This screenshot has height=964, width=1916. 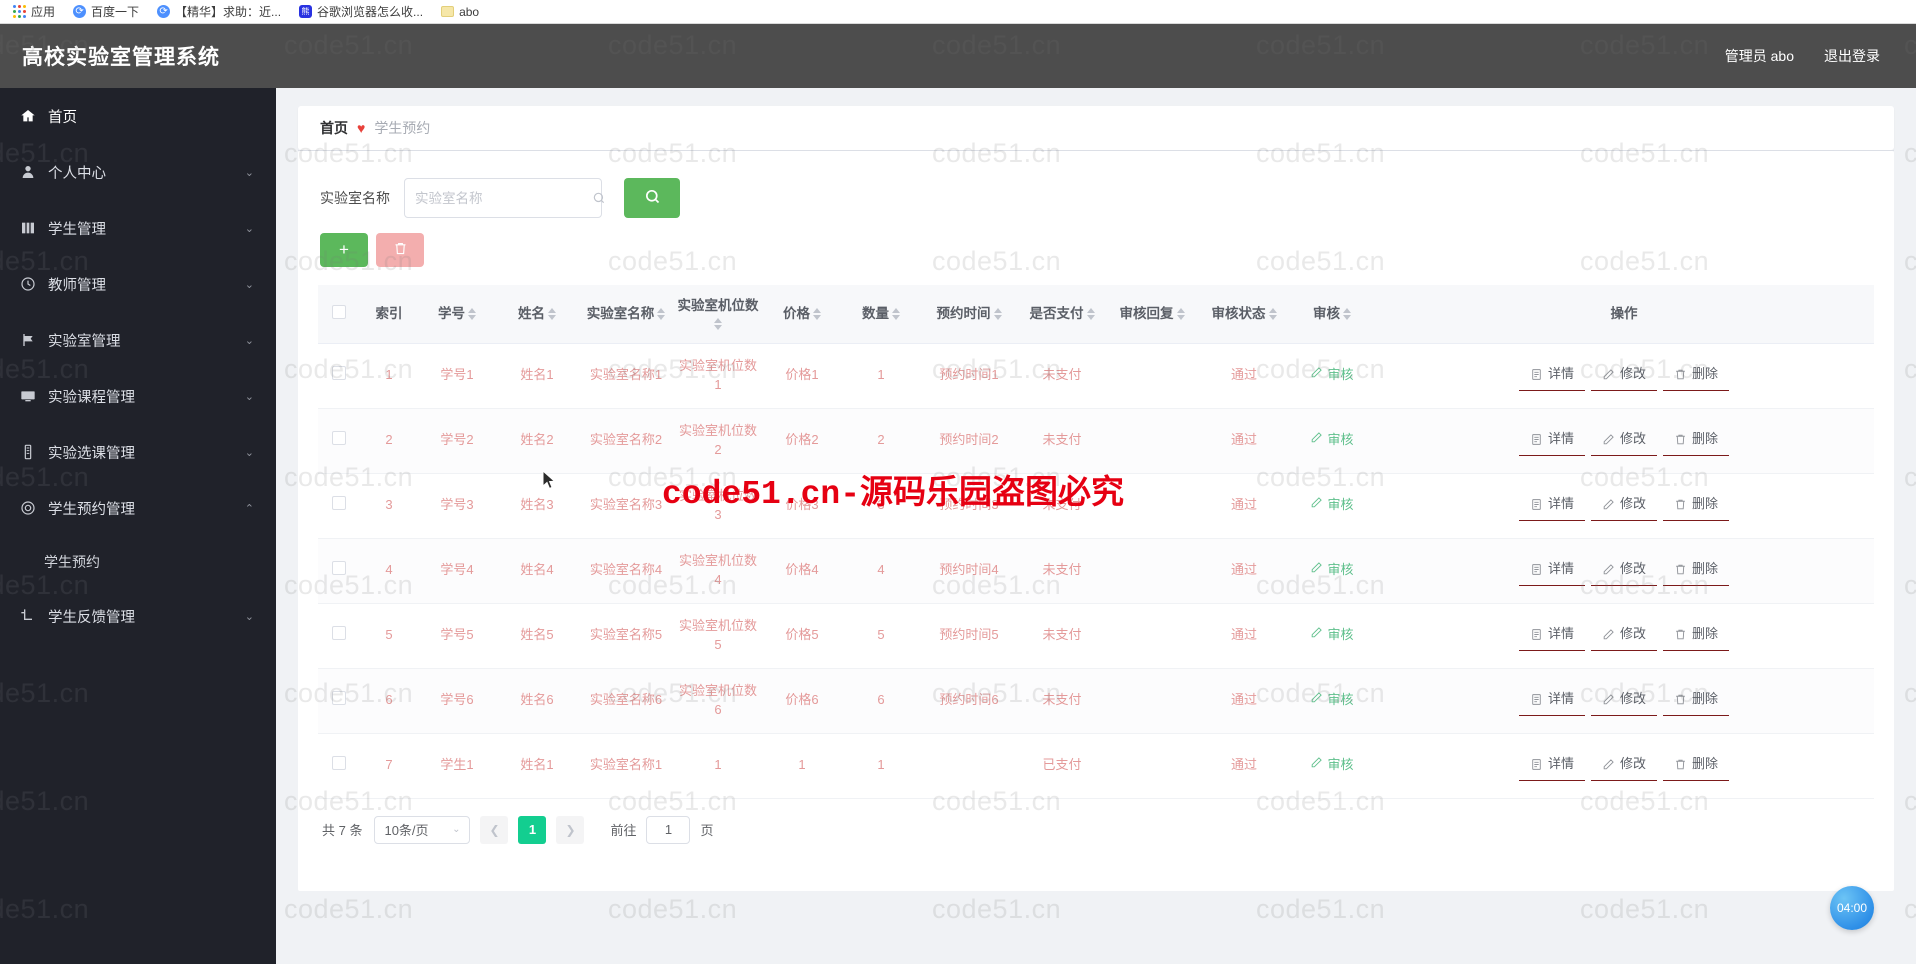 I want to click on th-audit-reply: 审核回复, so click(x=1152, y=314).